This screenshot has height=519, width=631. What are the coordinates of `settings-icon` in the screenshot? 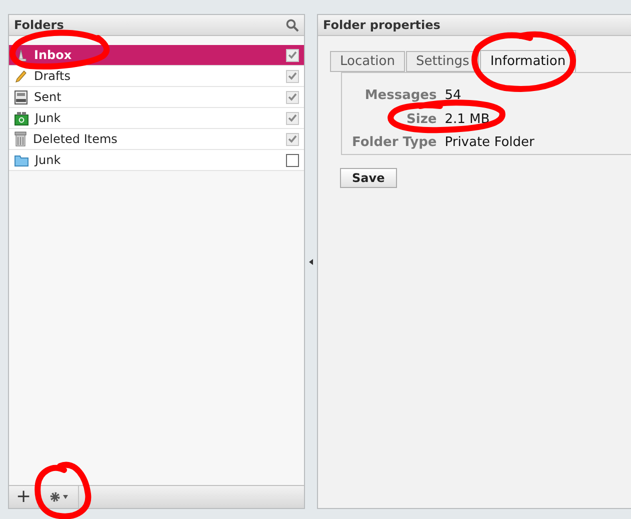 It's located at (55, 497).